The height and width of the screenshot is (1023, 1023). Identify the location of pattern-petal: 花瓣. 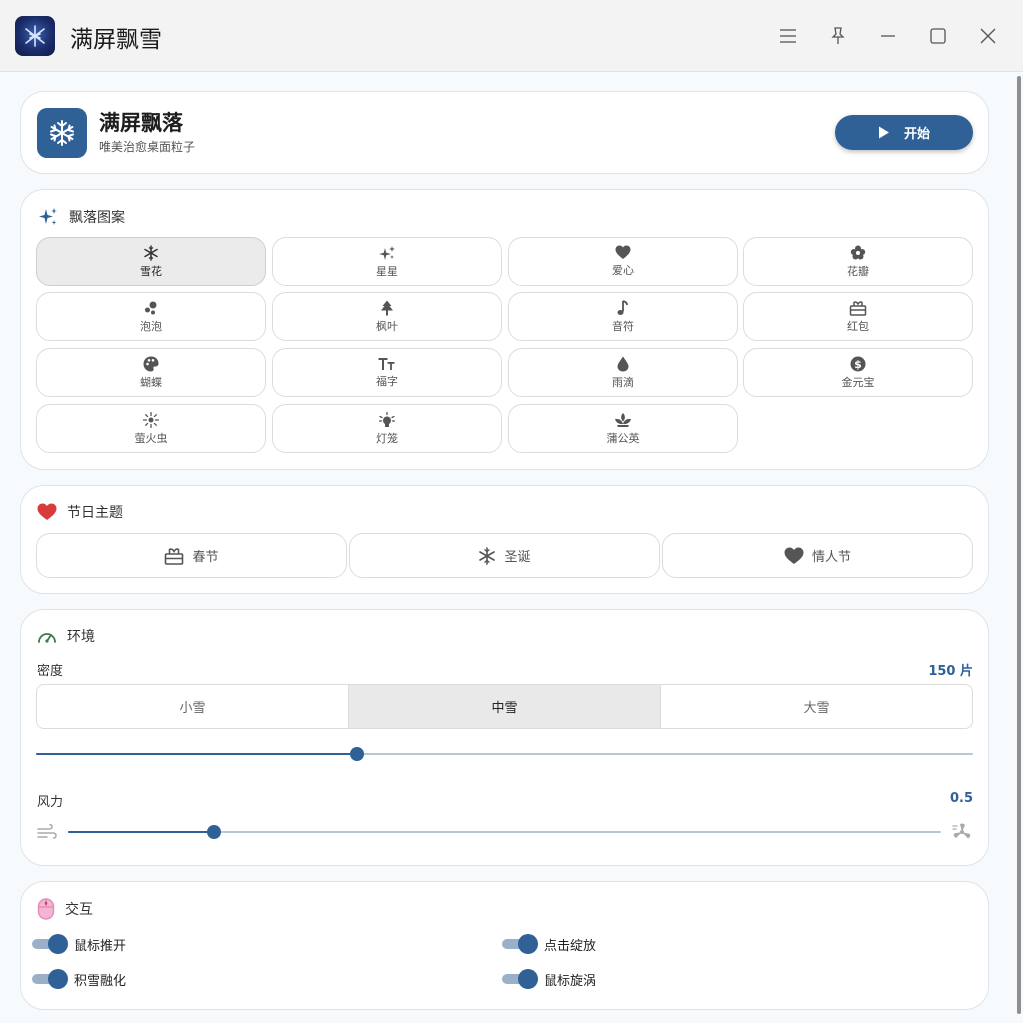
(858, 261).